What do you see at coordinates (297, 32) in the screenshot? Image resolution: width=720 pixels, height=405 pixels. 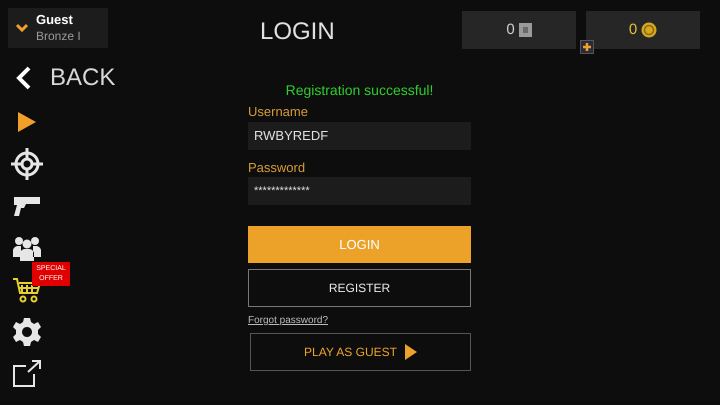 I see `page-title: LOGIN` at bounding box center [297, 32].